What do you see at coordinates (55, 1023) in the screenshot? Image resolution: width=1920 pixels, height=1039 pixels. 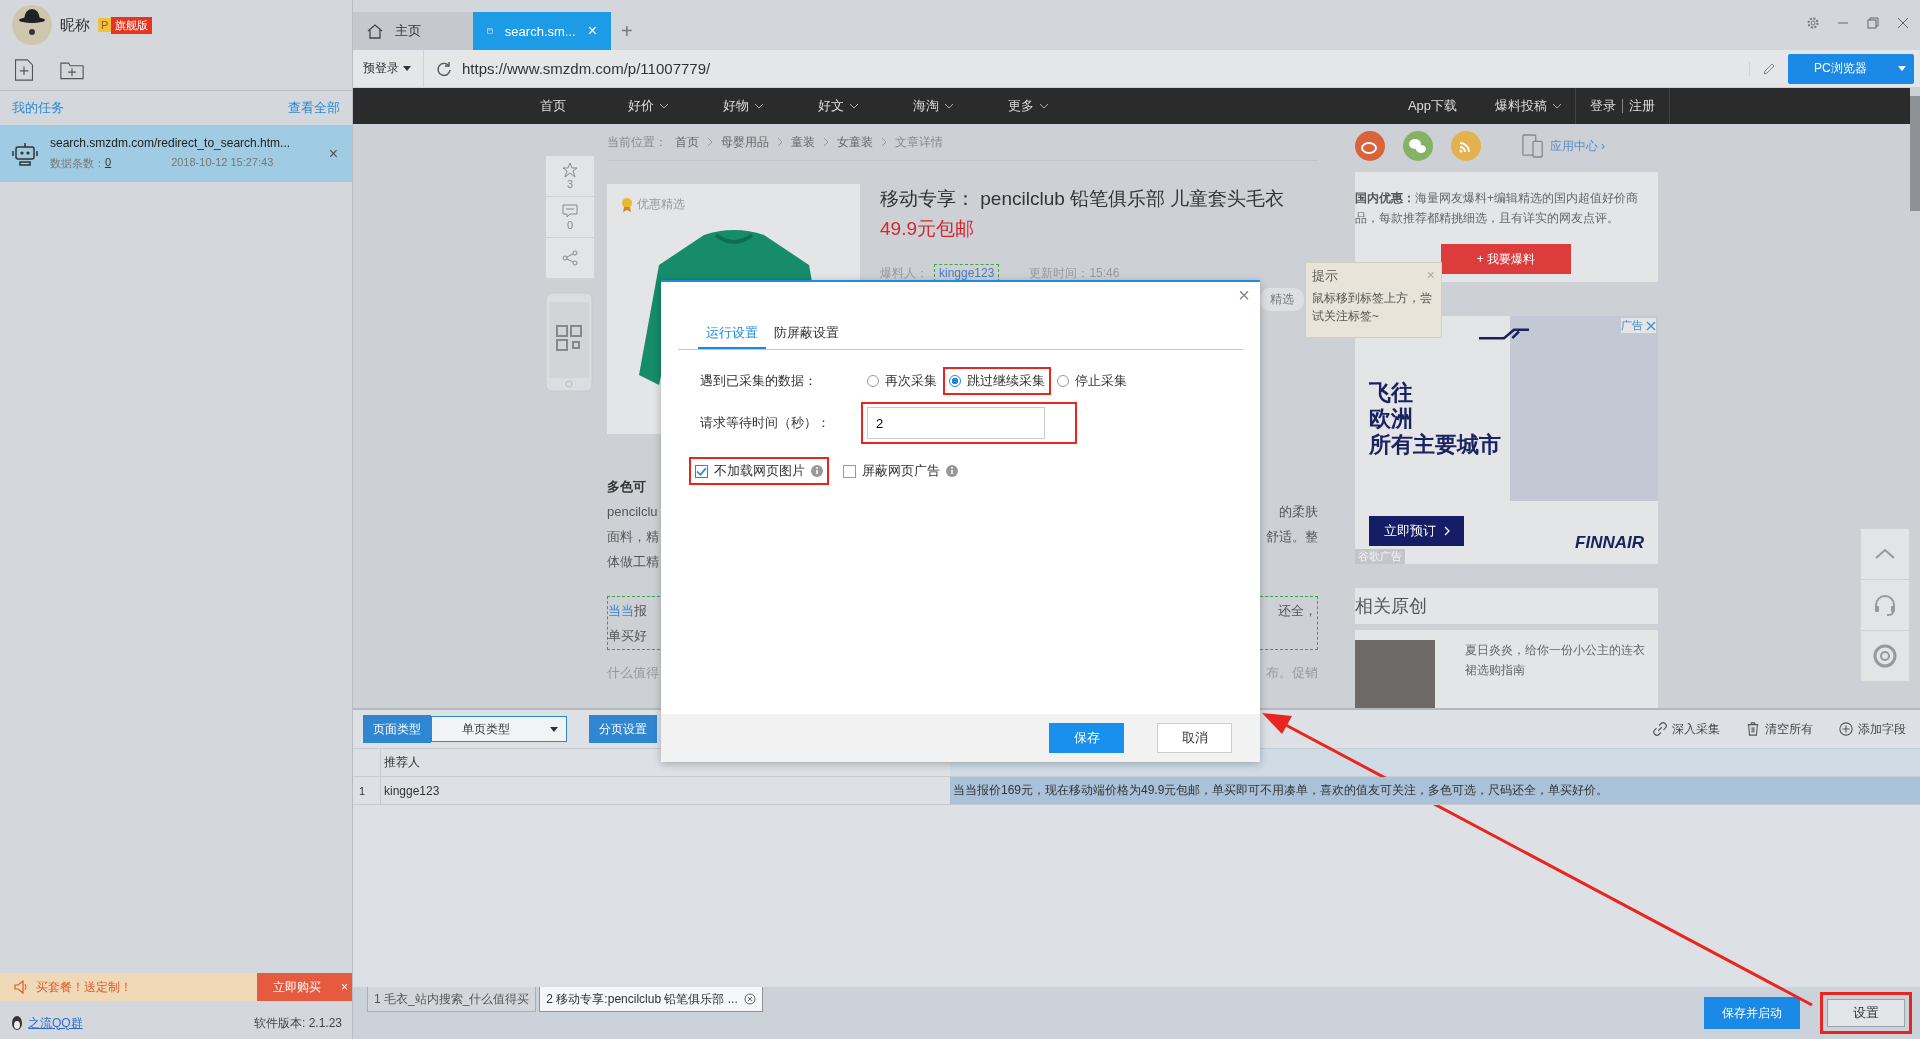 I see `qq-group-link: 之流QQ群` at bounding box center [55, 1023].